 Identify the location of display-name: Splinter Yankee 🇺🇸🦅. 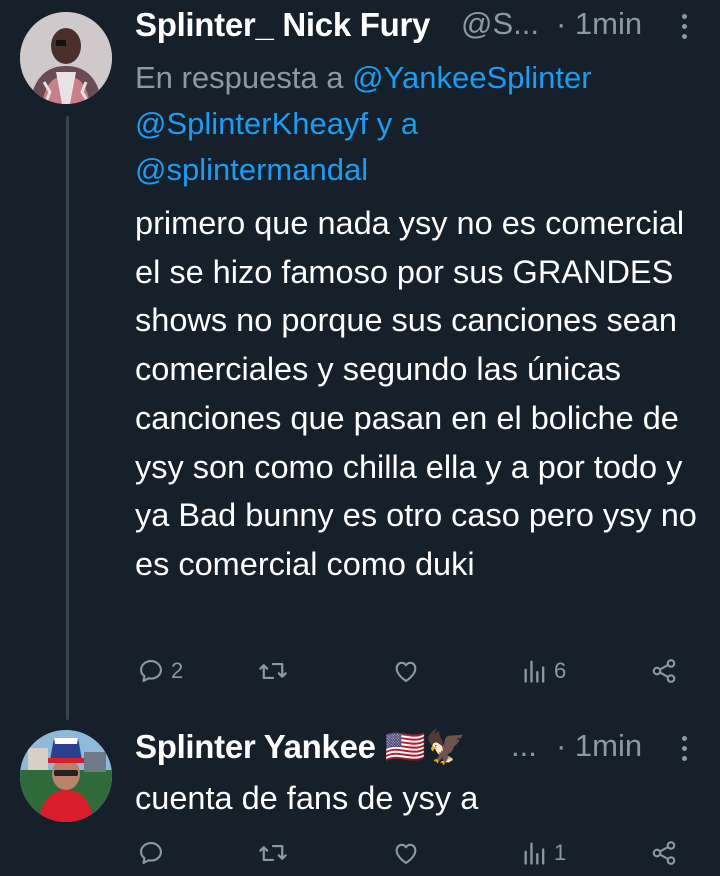
(300, 747).